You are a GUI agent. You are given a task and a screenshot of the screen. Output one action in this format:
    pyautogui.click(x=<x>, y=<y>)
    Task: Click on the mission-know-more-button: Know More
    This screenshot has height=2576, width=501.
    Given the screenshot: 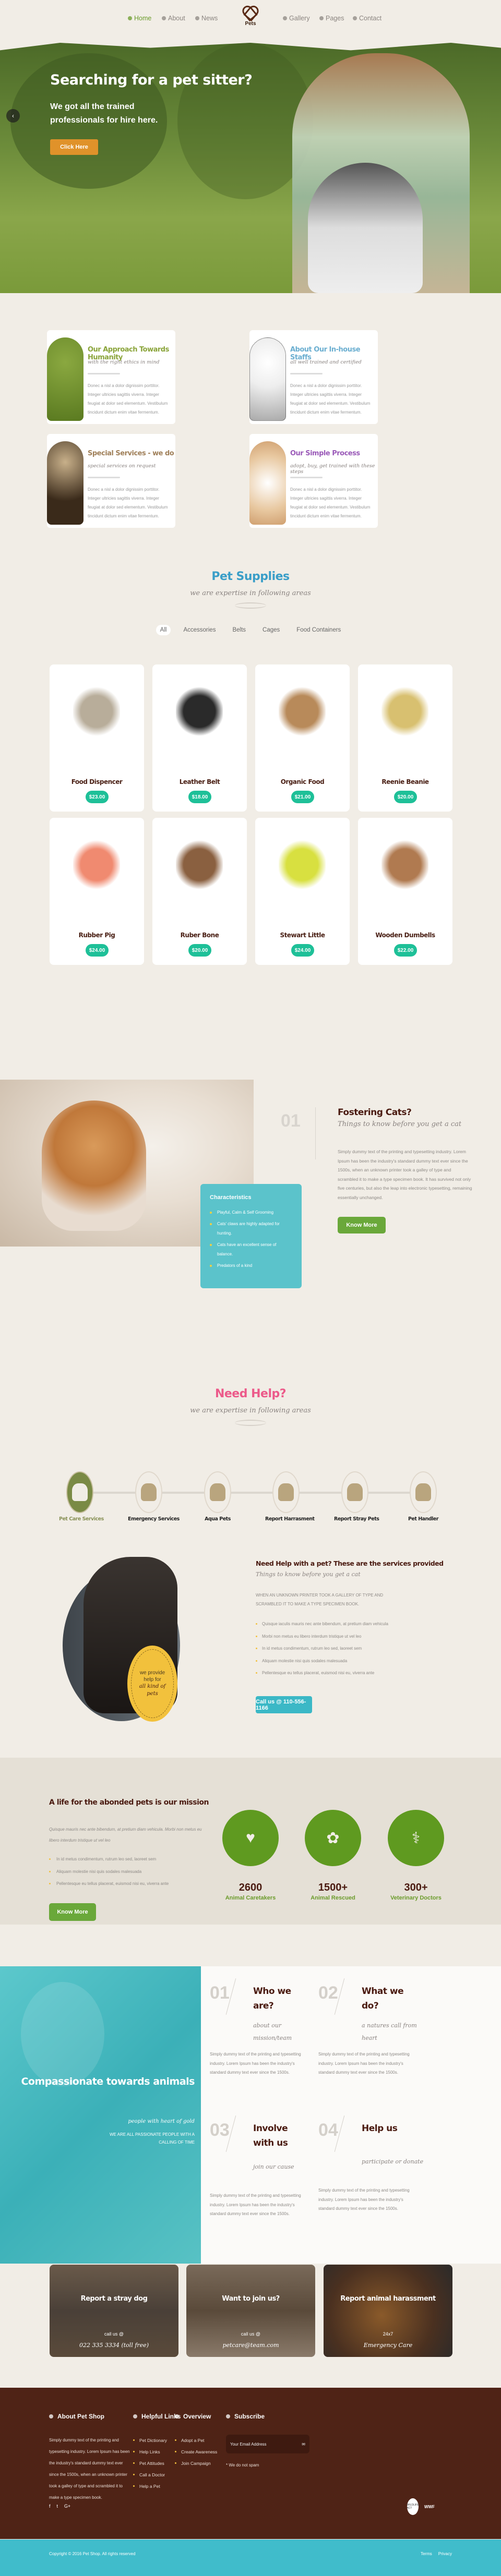 What is the action you would take?
    pyautogui.click(x=72, y=1912)
    